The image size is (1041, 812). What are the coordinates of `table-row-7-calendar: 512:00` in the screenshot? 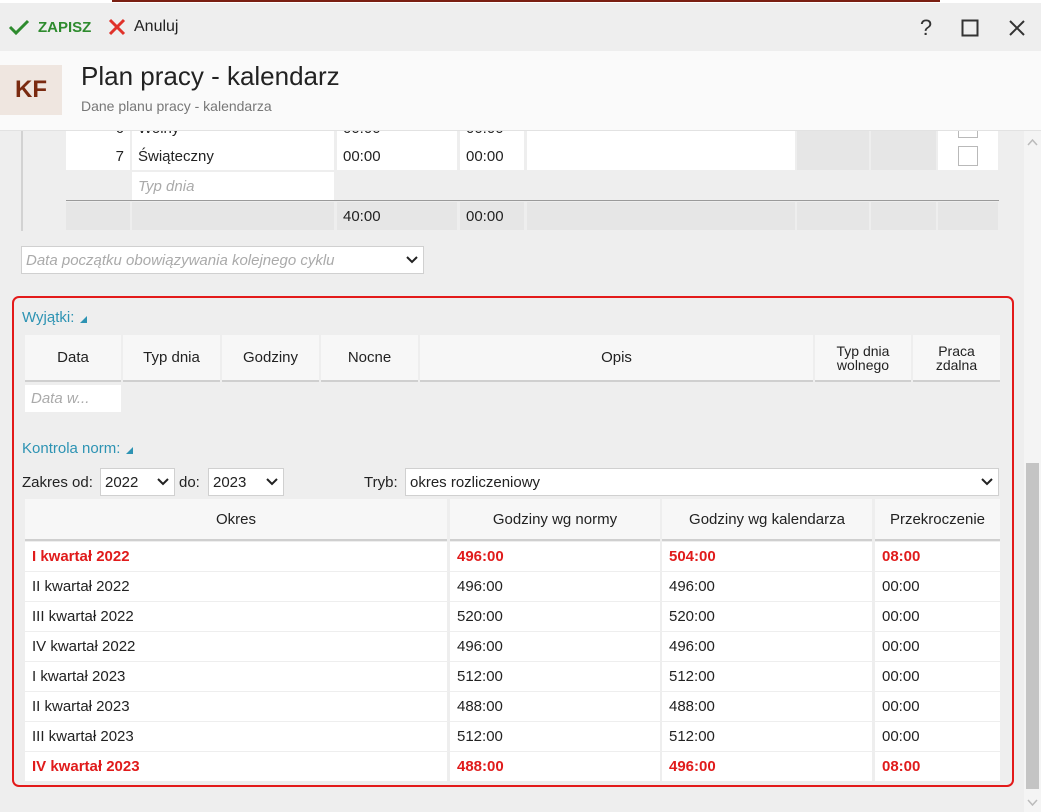 It's located at (767, 736).